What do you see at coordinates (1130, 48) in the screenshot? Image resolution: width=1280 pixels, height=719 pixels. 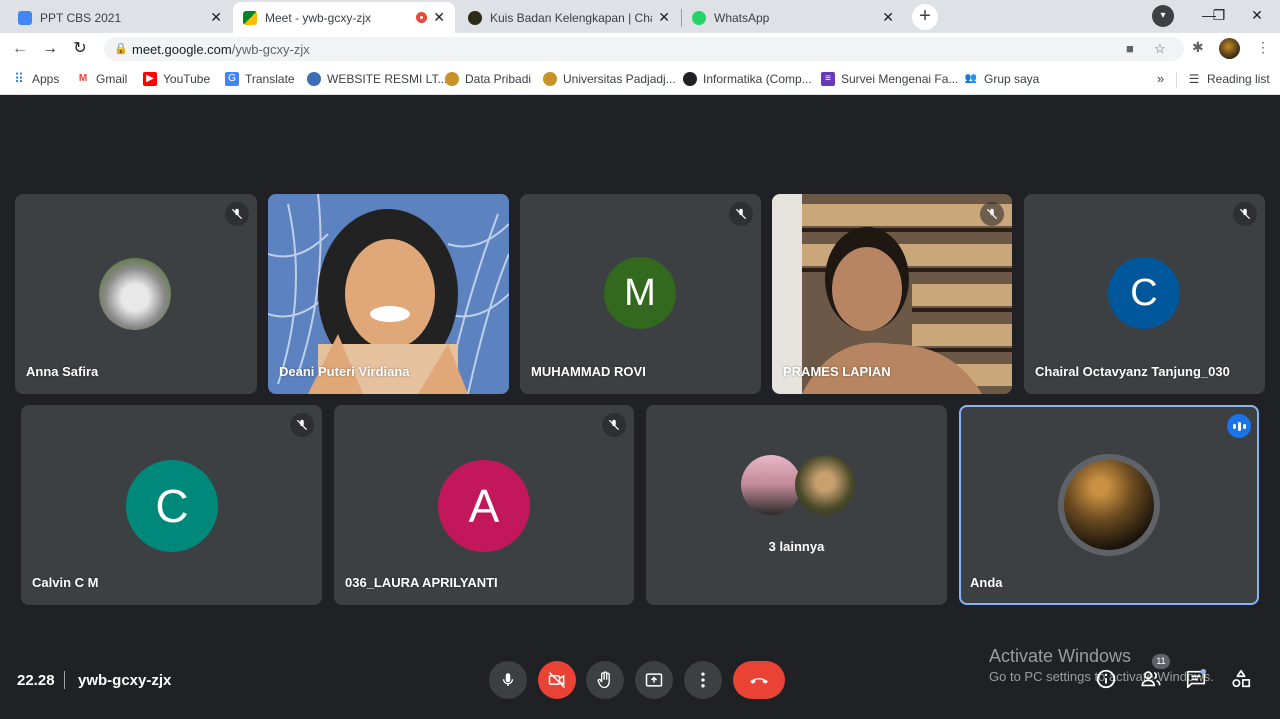 I see `camera-blocked-icon: ■` at bounding box center [1130, 48].